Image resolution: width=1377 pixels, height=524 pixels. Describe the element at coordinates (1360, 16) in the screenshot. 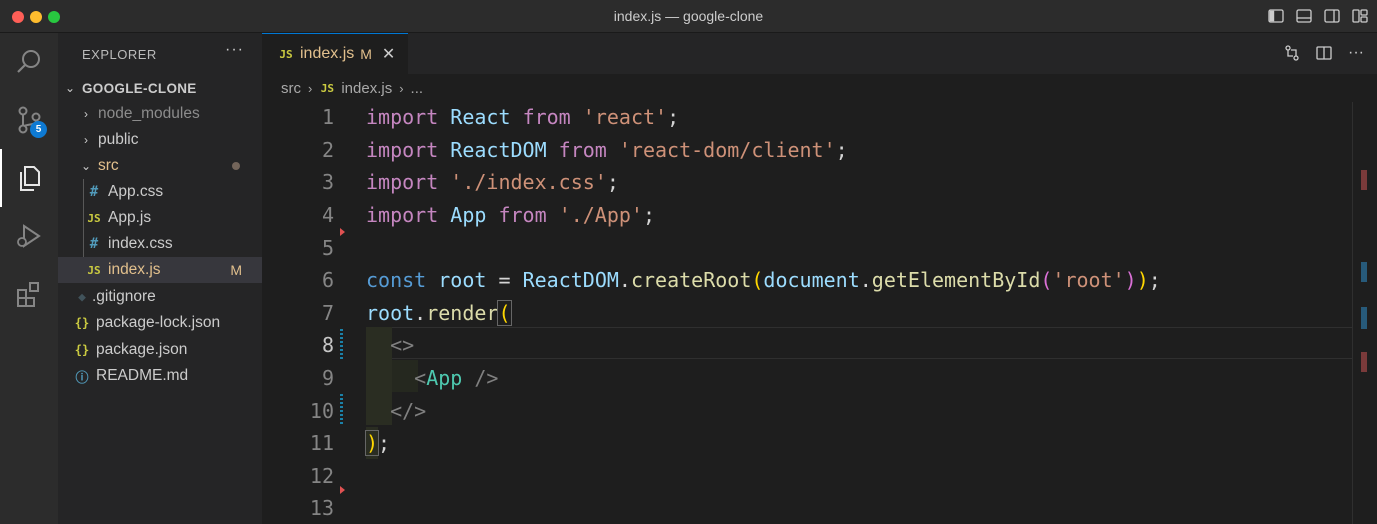

I see `customize-layout-icon` at that location.